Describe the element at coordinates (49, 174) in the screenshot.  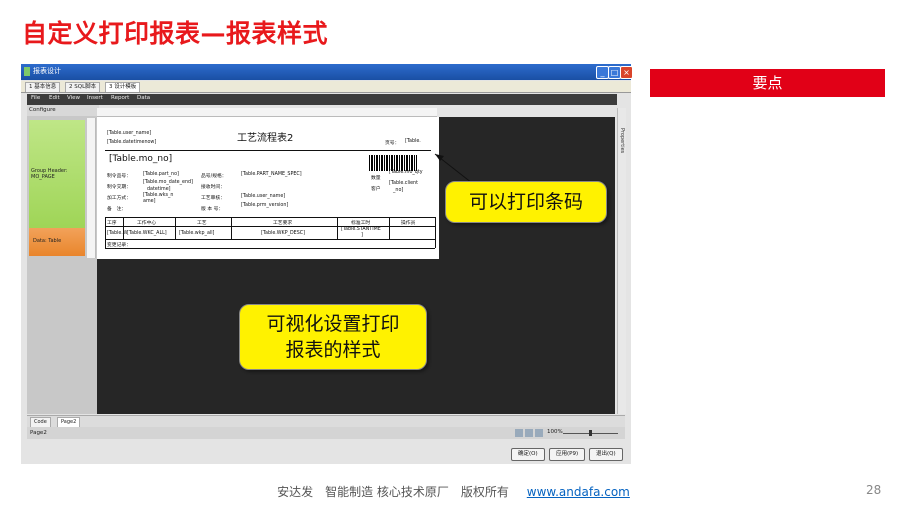
I see `group-header-label: Group Header: MO_PAGE` at that location.